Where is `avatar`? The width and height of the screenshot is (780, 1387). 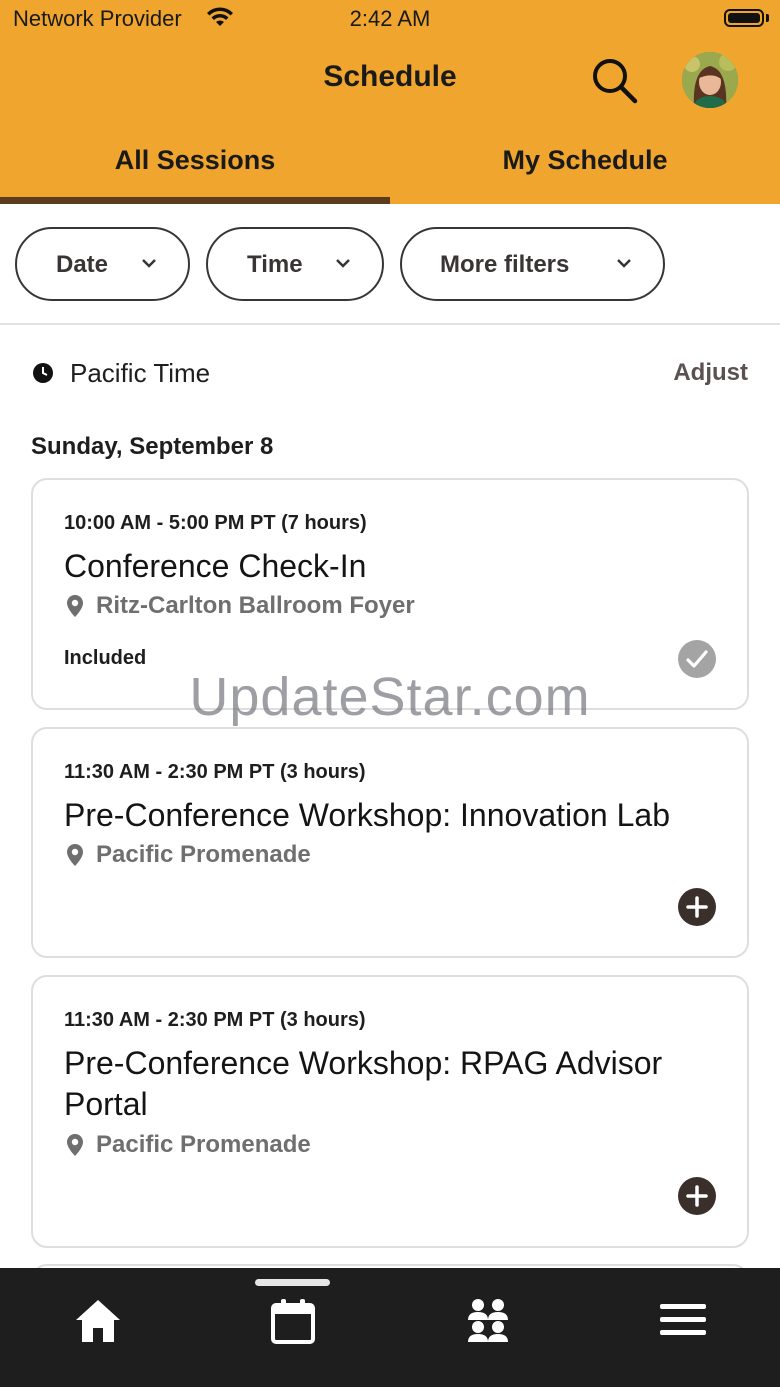
avatar is located at coordinates (710, 80).